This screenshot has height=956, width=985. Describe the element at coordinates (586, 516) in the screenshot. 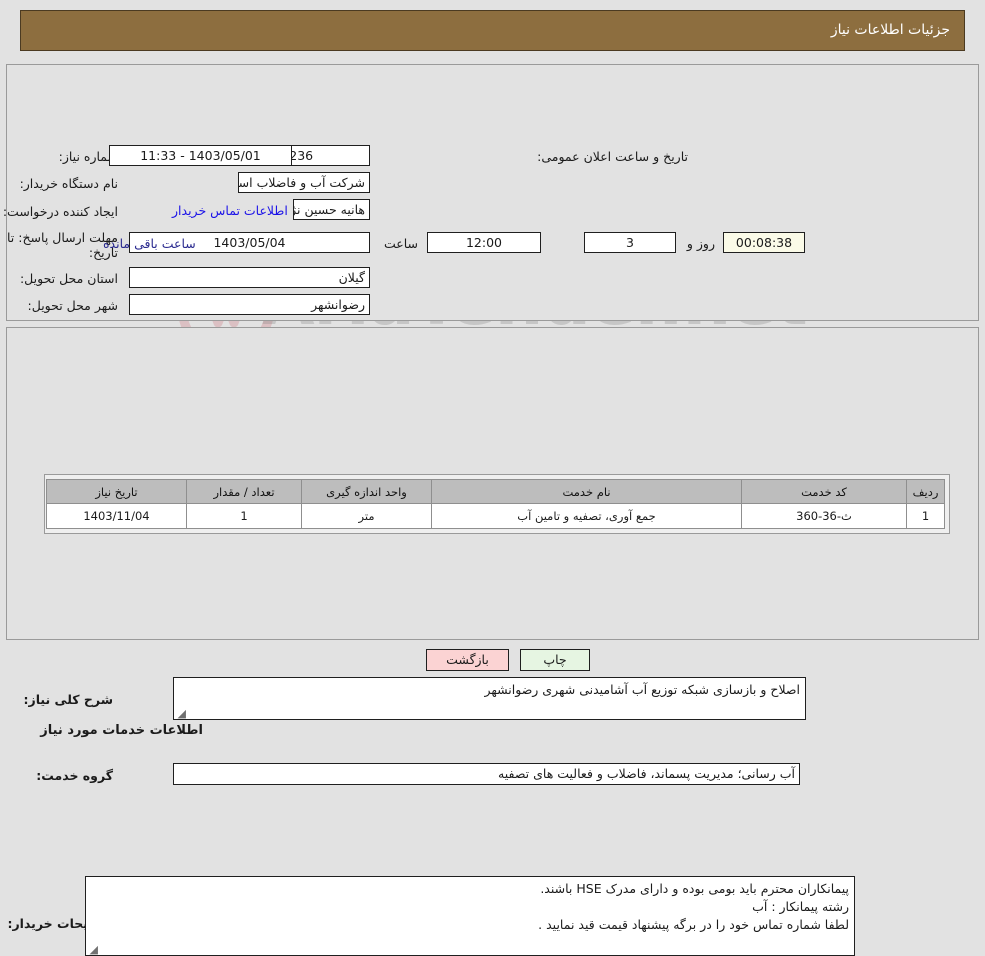

I see `cell-service-name: جمع آوری، تصفیه و تامین آب` at that location.